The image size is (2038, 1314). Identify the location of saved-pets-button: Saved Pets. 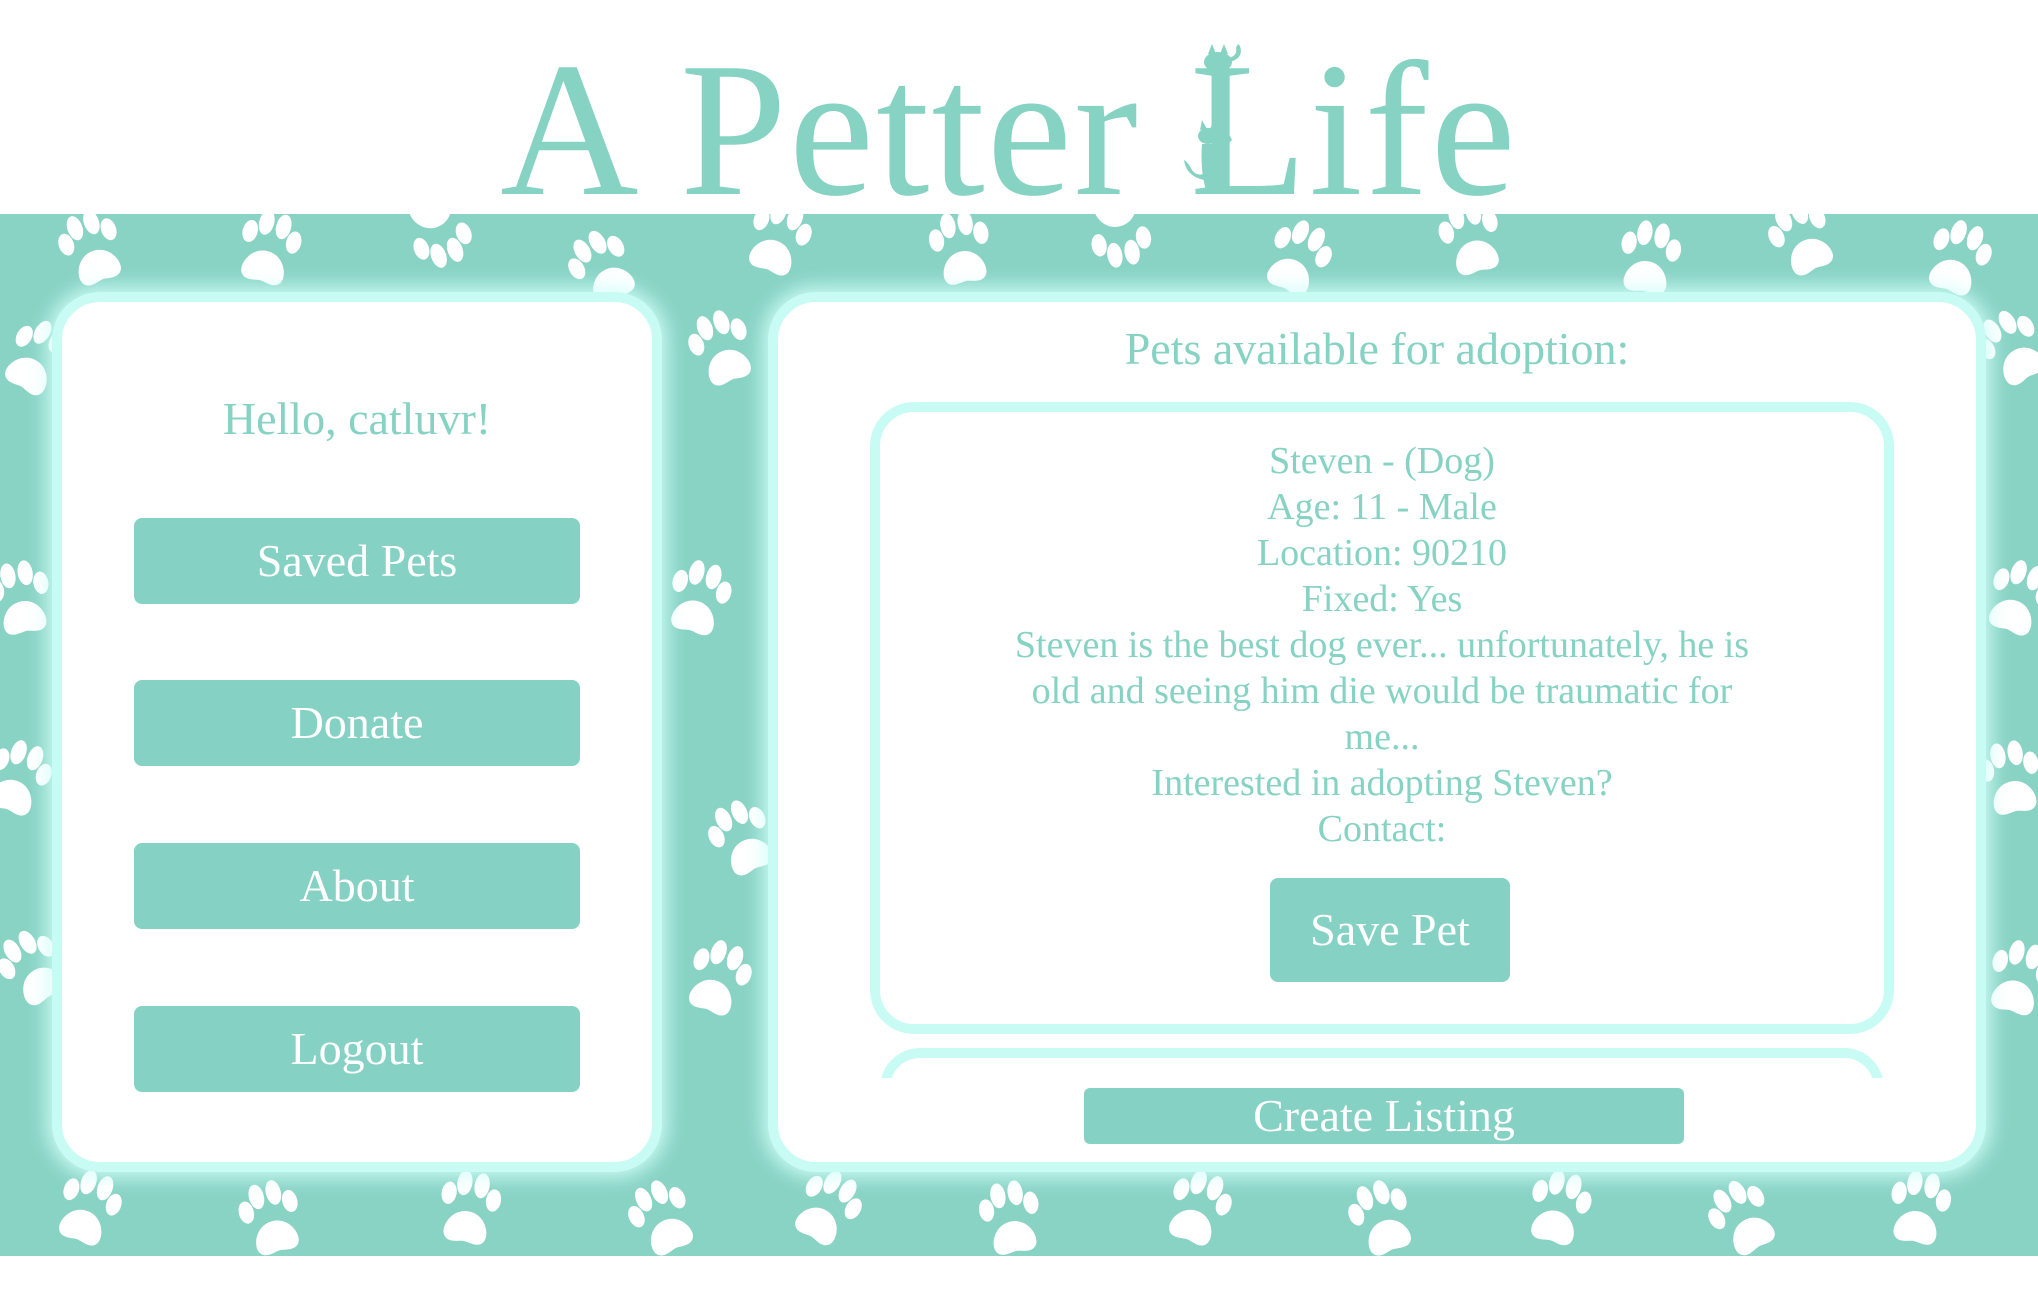
(357, 561).